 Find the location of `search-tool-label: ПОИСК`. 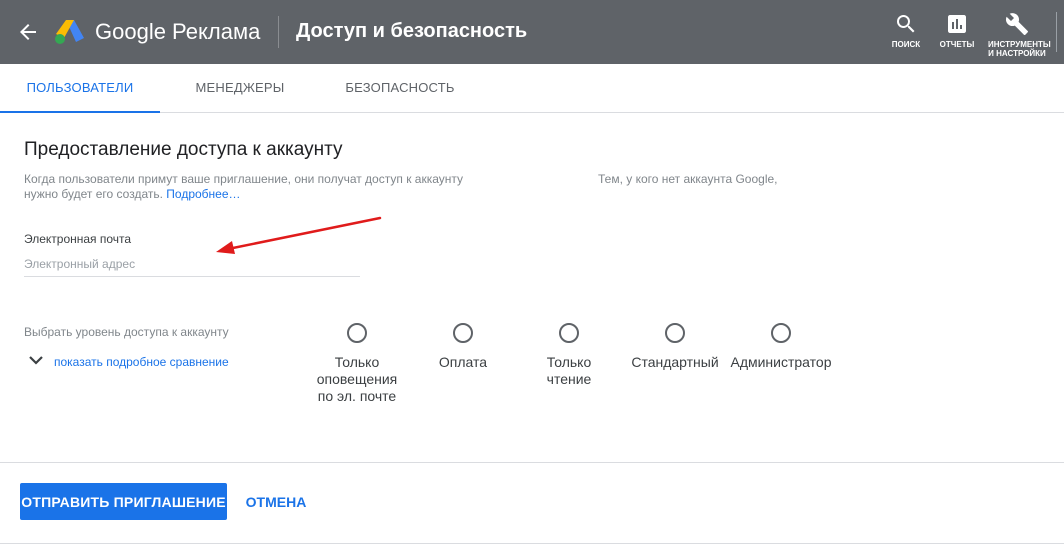

search-tool-label: ПОИСК is located at coordinates (906, 44).